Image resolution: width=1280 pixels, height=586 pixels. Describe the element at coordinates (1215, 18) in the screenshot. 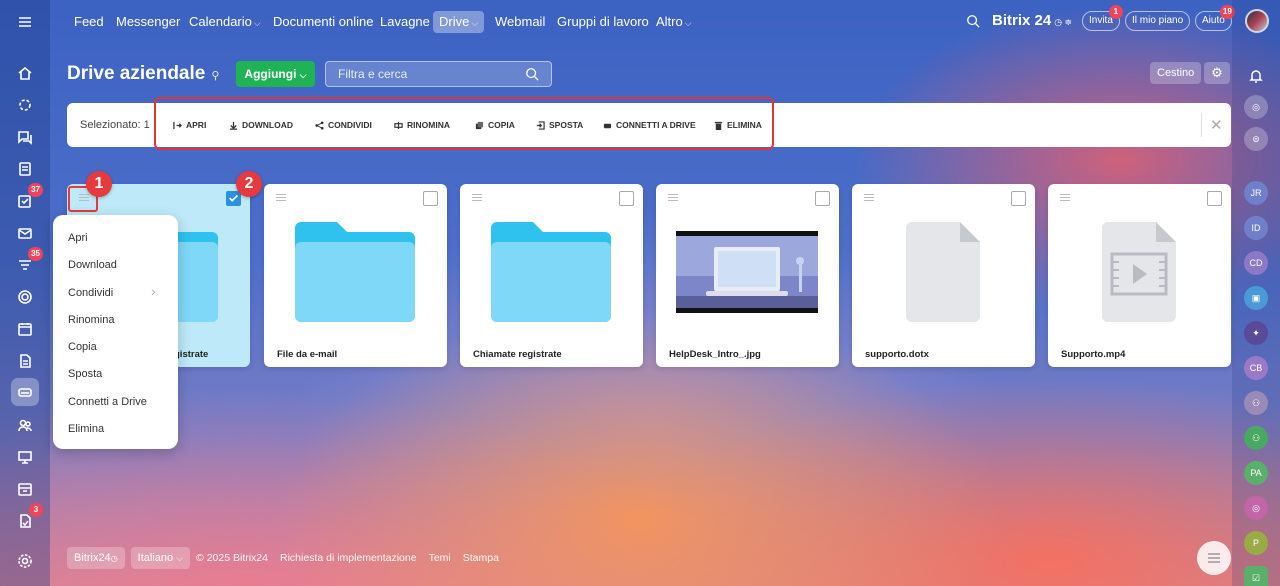

I see `help-button: Aiuto 19` at that location.